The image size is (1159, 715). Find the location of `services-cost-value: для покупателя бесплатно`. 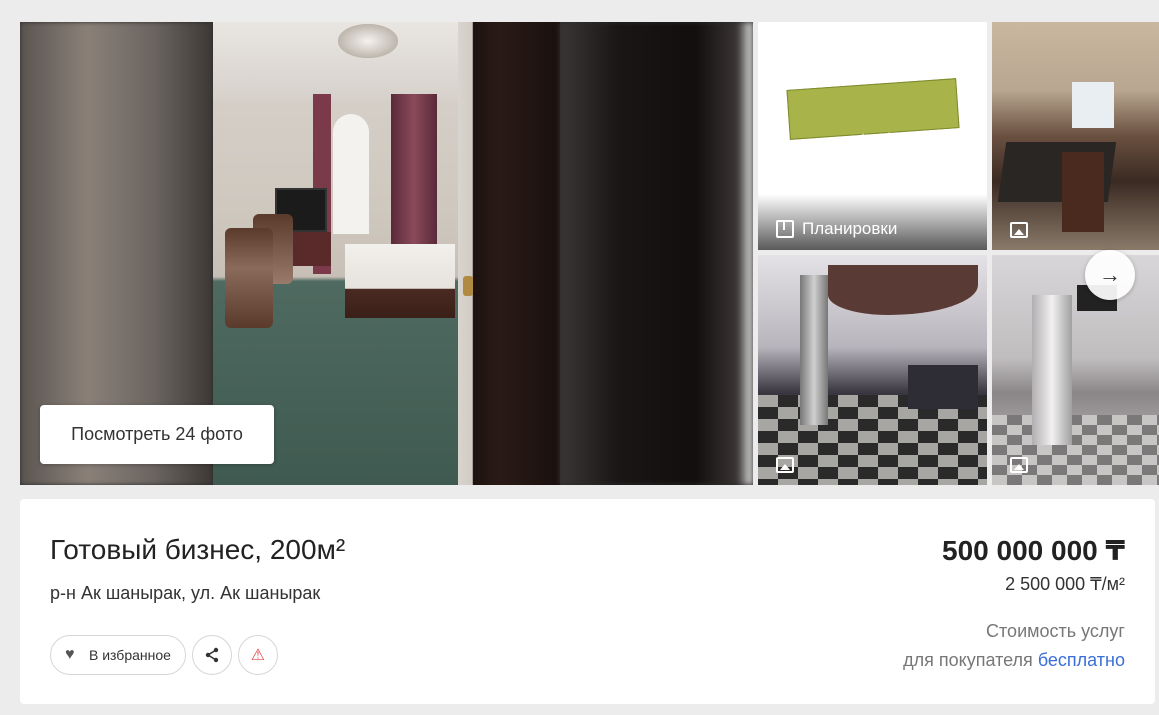

services-cost-value: для покупателя бесплатно is located at coordinates (1014, 660).